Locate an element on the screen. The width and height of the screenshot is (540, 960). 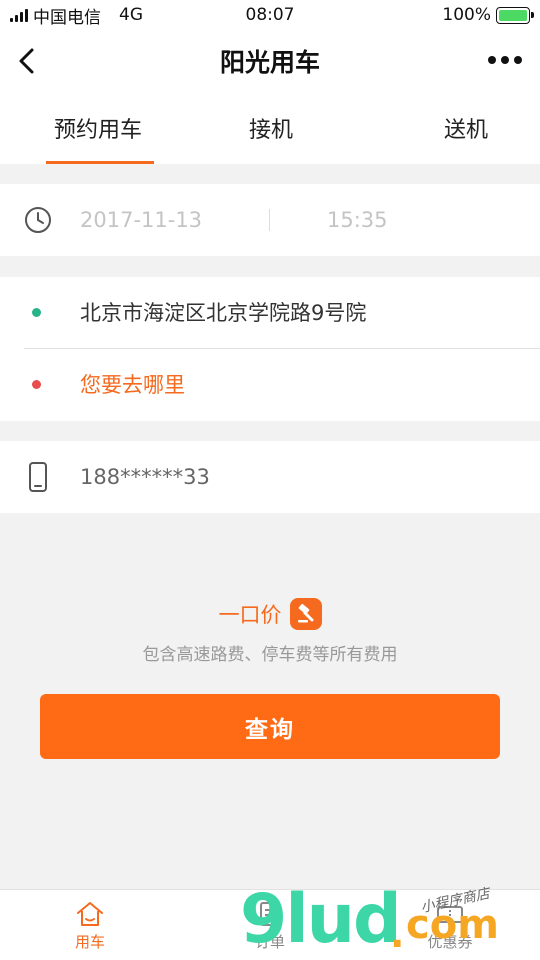
destination-dot-icon is located at coordinates (36, 384).